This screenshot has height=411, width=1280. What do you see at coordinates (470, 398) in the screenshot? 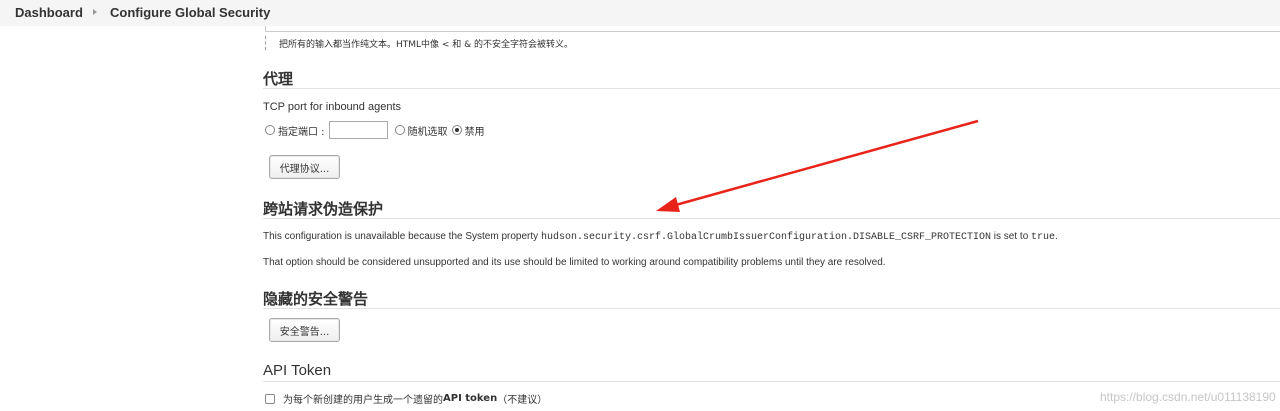
I see `legacy-api-token-label-bold: API token` at bounding box center [470, 398].